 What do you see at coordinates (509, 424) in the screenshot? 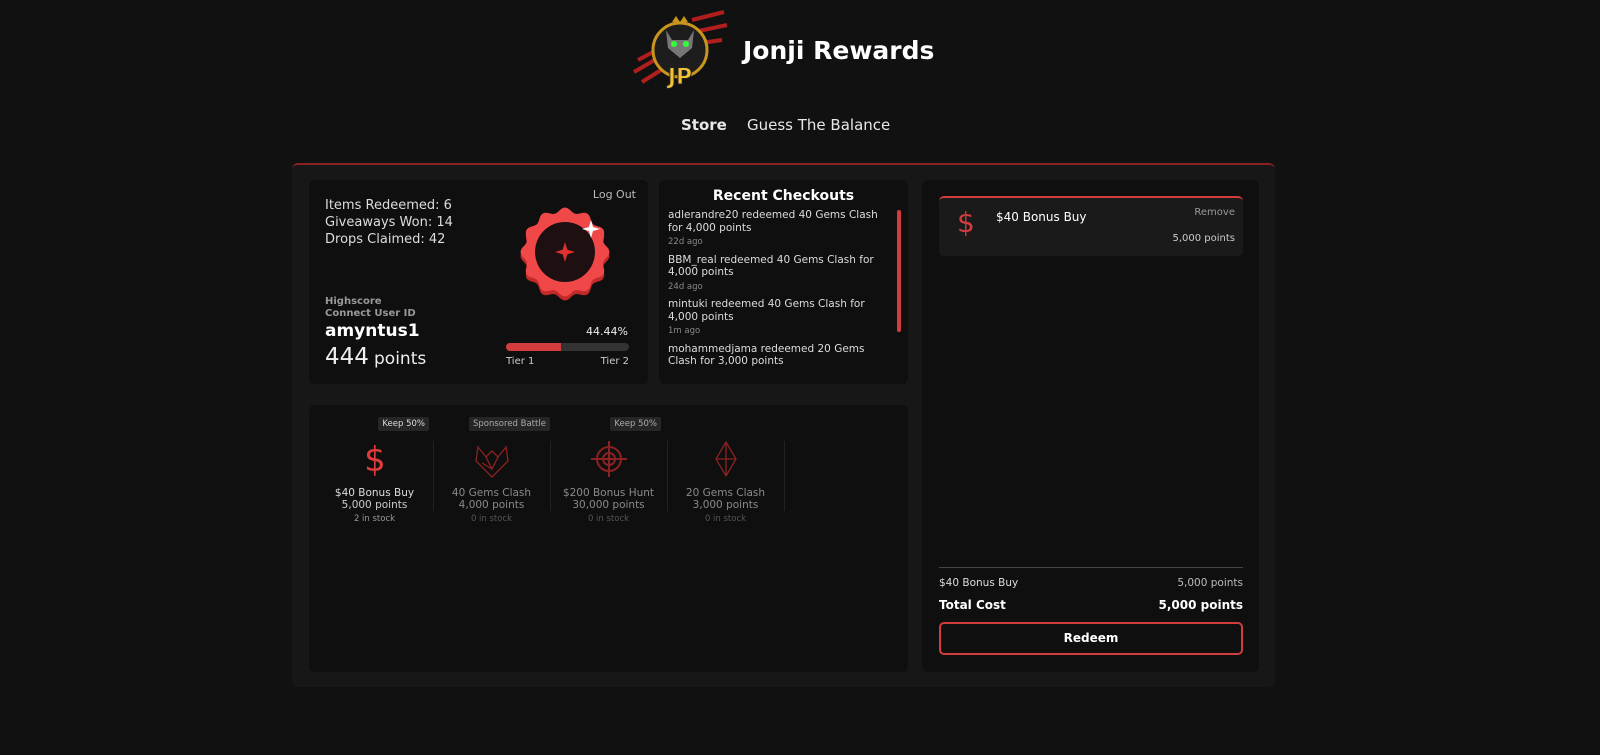
I see `product-badge: Sponsored Battle` at bounding box center [509, 424].